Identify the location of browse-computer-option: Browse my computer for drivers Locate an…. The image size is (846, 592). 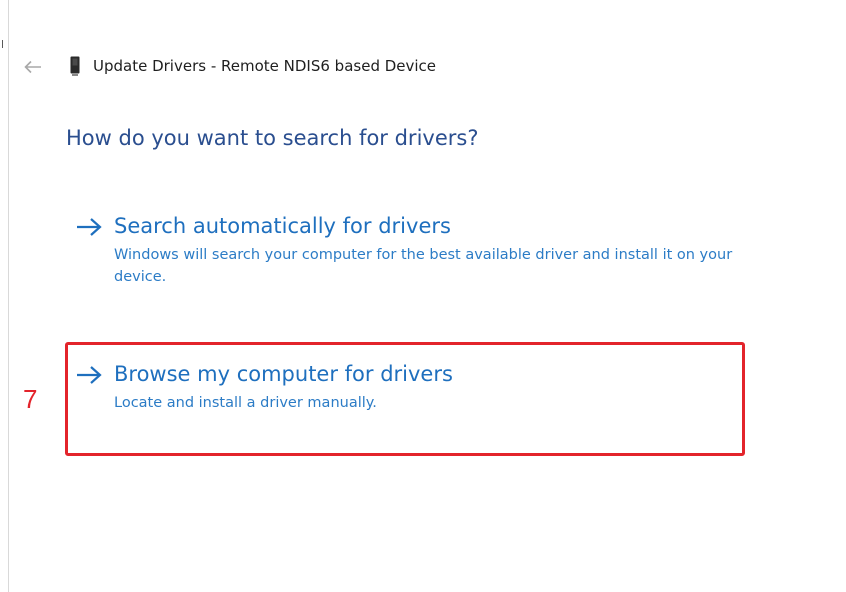
(400, 392).